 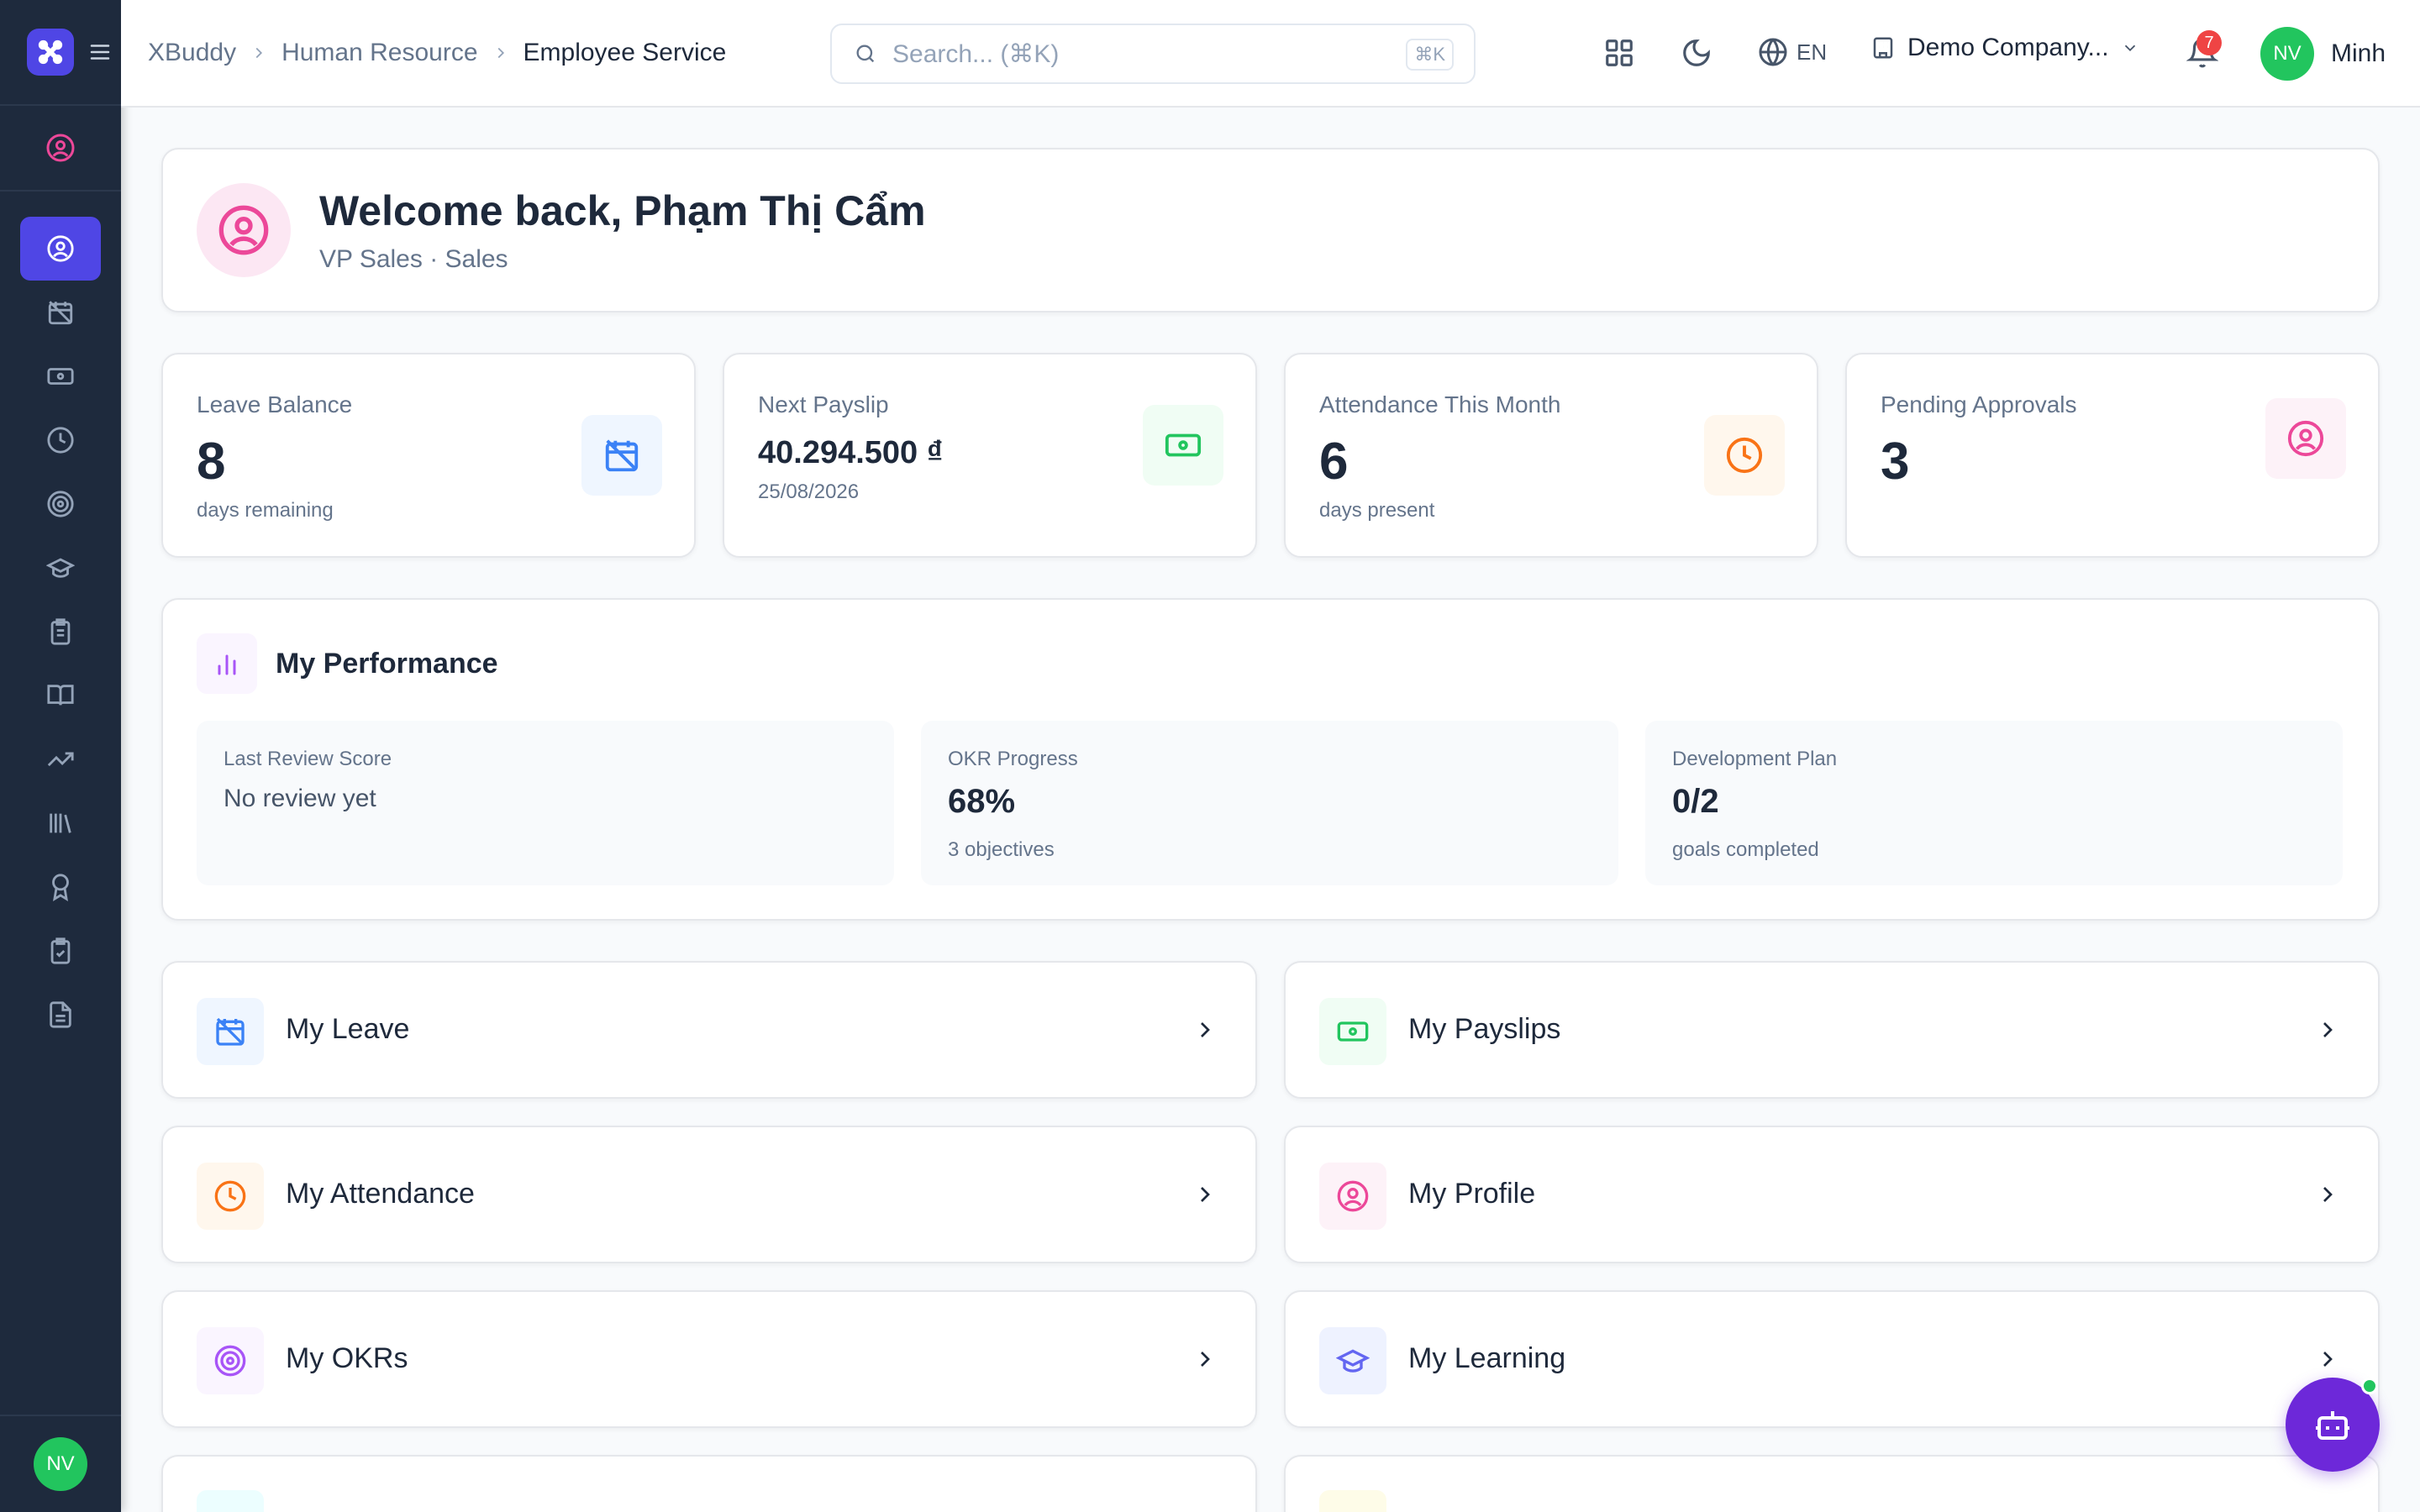 I want to click on welcome-subtitle: VP Sales · Sales, so click(x=413, y=259).